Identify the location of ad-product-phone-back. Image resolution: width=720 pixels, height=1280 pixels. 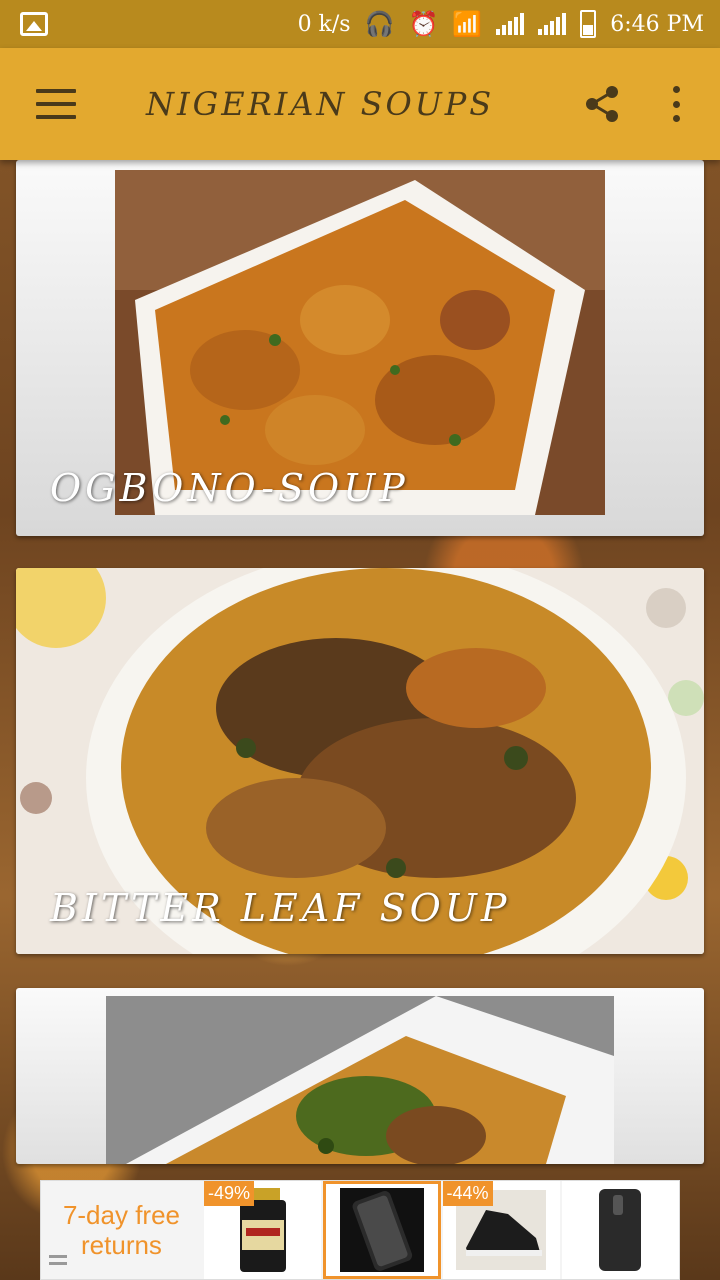
(620, 1230).